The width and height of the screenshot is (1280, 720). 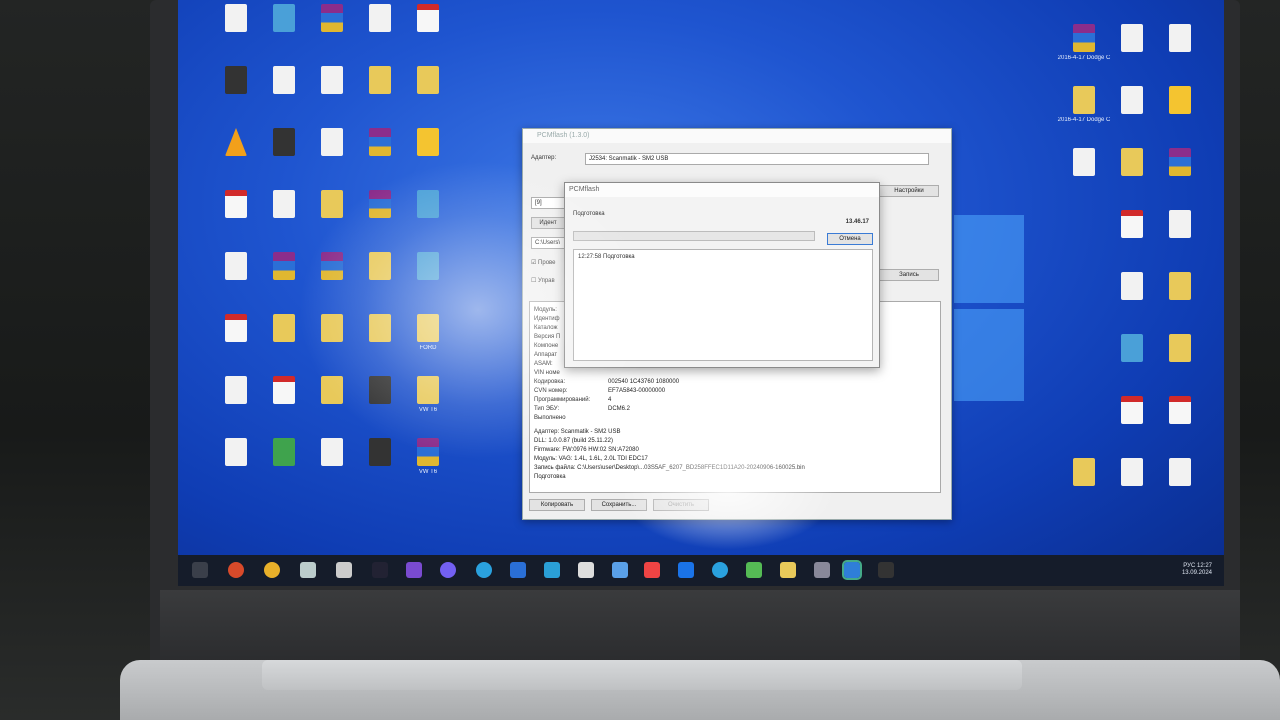 What do you see at coordinates (272, 570) in the screenshot?
I see `chrome-icon` at bounding box center [272, 570].